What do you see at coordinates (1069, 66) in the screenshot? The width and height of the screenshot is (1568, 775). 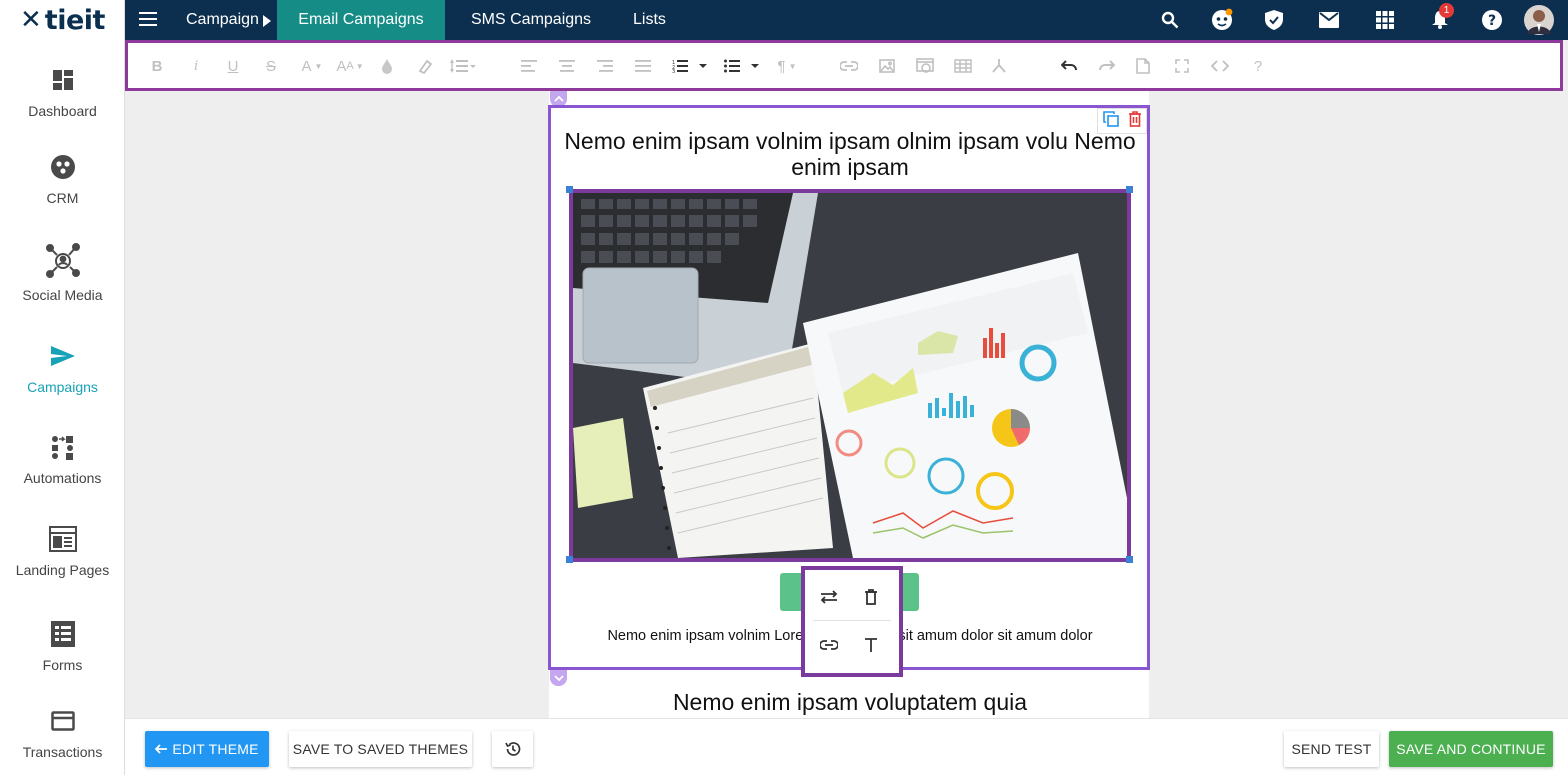 I see `undo-icon` at bounding box center [1069, 66].